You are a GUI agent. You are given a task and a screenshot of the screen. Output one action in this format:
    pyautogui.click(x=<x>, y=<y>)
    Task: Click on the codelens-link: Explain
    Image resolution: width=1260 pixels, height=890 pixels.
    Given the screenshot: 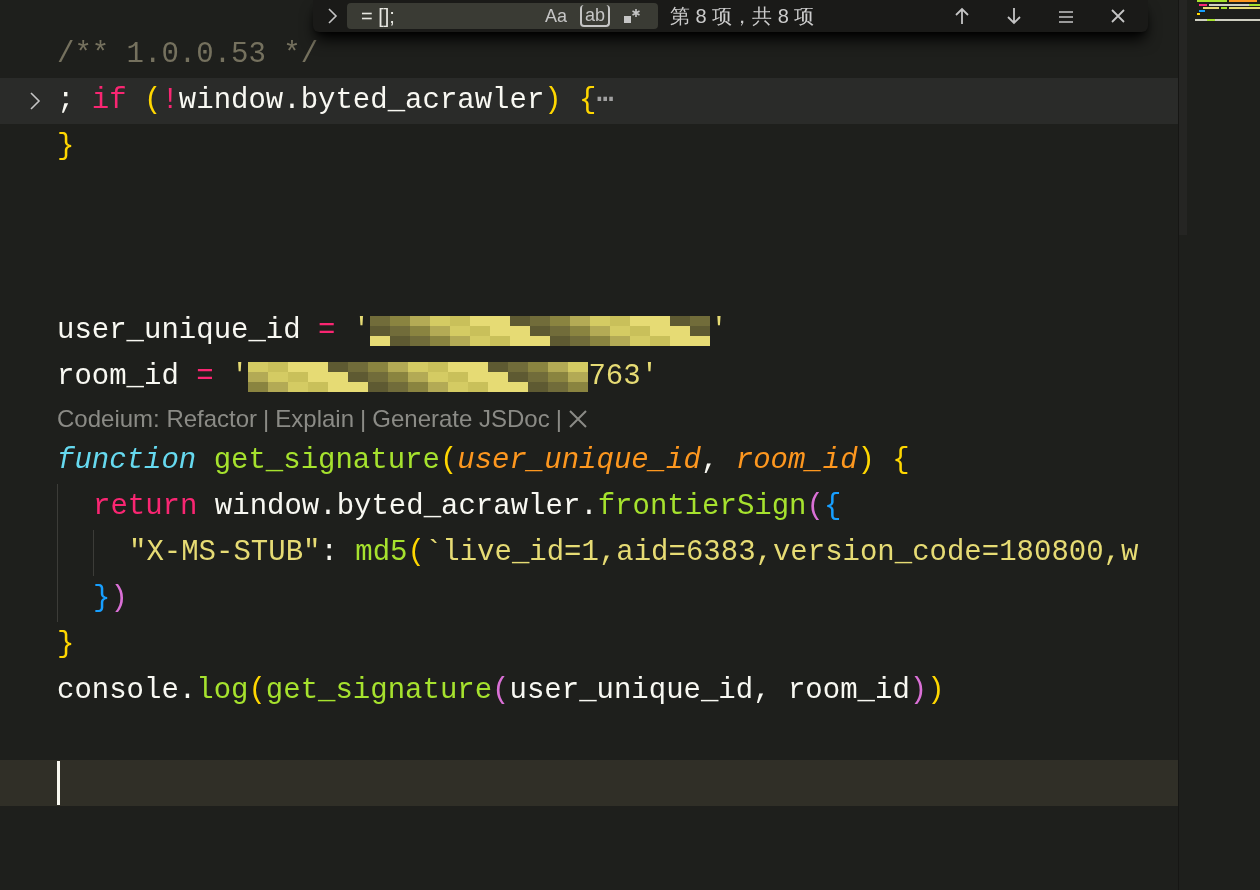 What is the action you would take?
    pyautogui.click(x=315, y=419)
    